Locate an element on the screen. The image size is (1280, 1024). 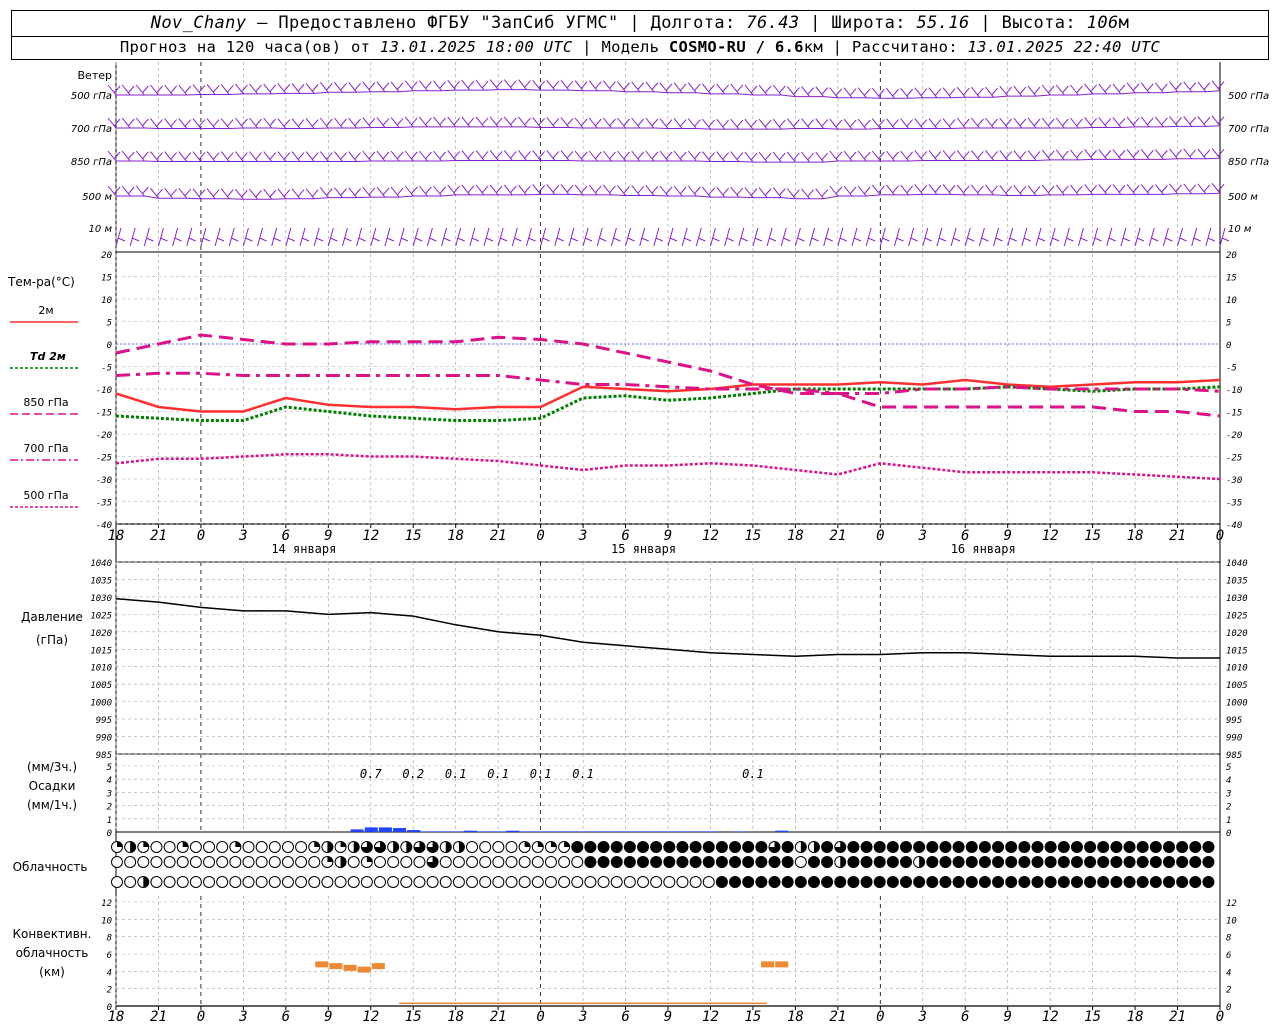
precip-title: Осадки is located at coordinates (52, 786).